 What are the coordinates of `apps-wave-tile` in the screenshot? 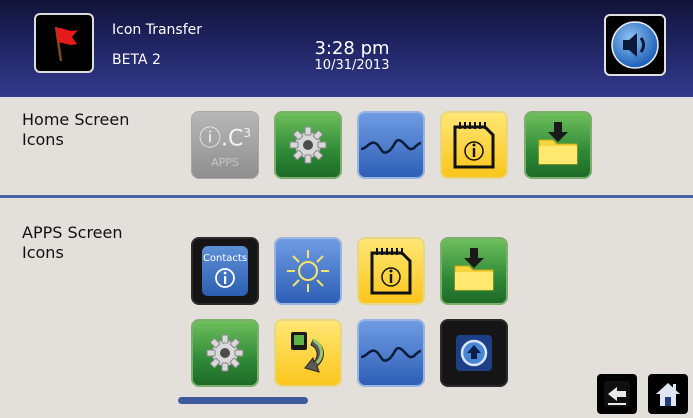 It's located at (391, 353).